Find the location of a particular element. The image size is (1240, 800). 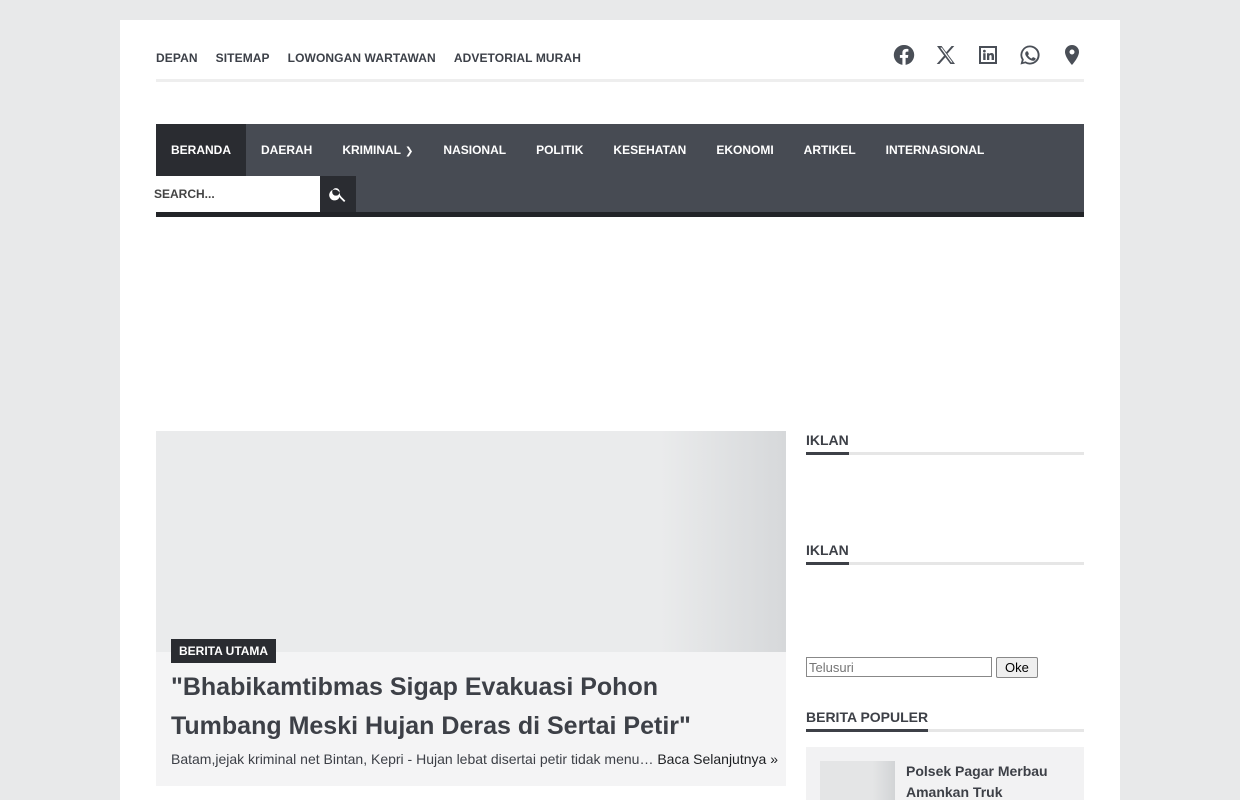

ad-widget-title-2: IKLAN is located at coordinates (945, 553).